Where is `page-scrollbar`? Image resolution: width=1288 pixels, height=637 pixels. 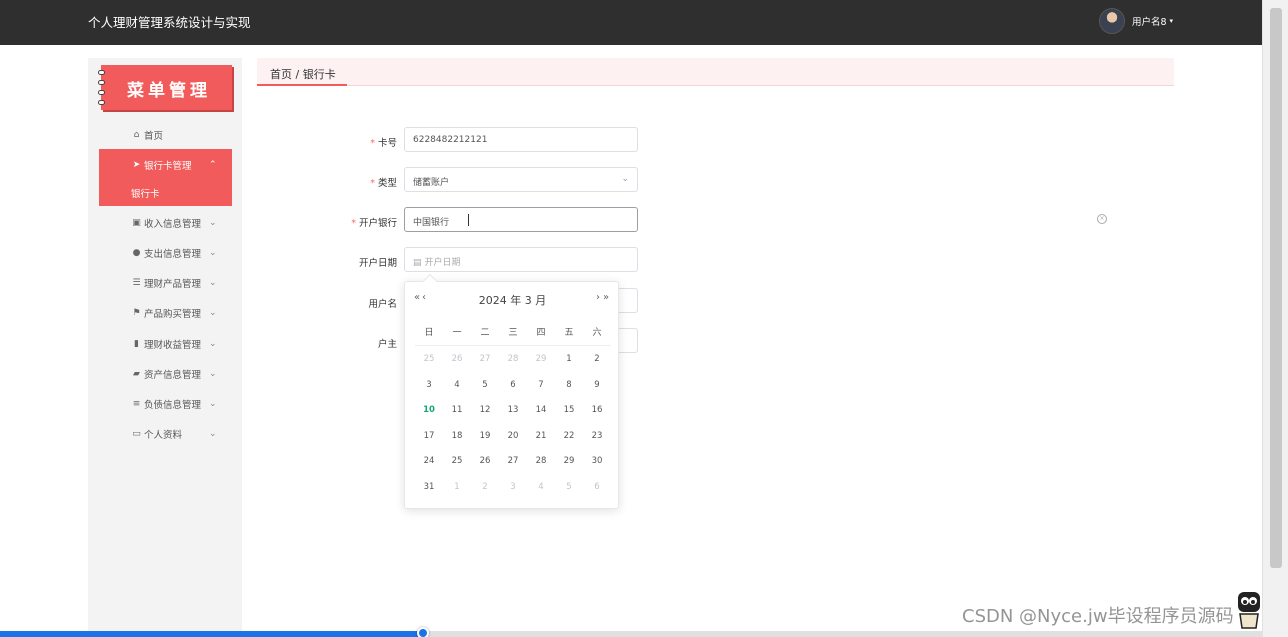 page-scrollbar is located at coordinates (1275, 318).